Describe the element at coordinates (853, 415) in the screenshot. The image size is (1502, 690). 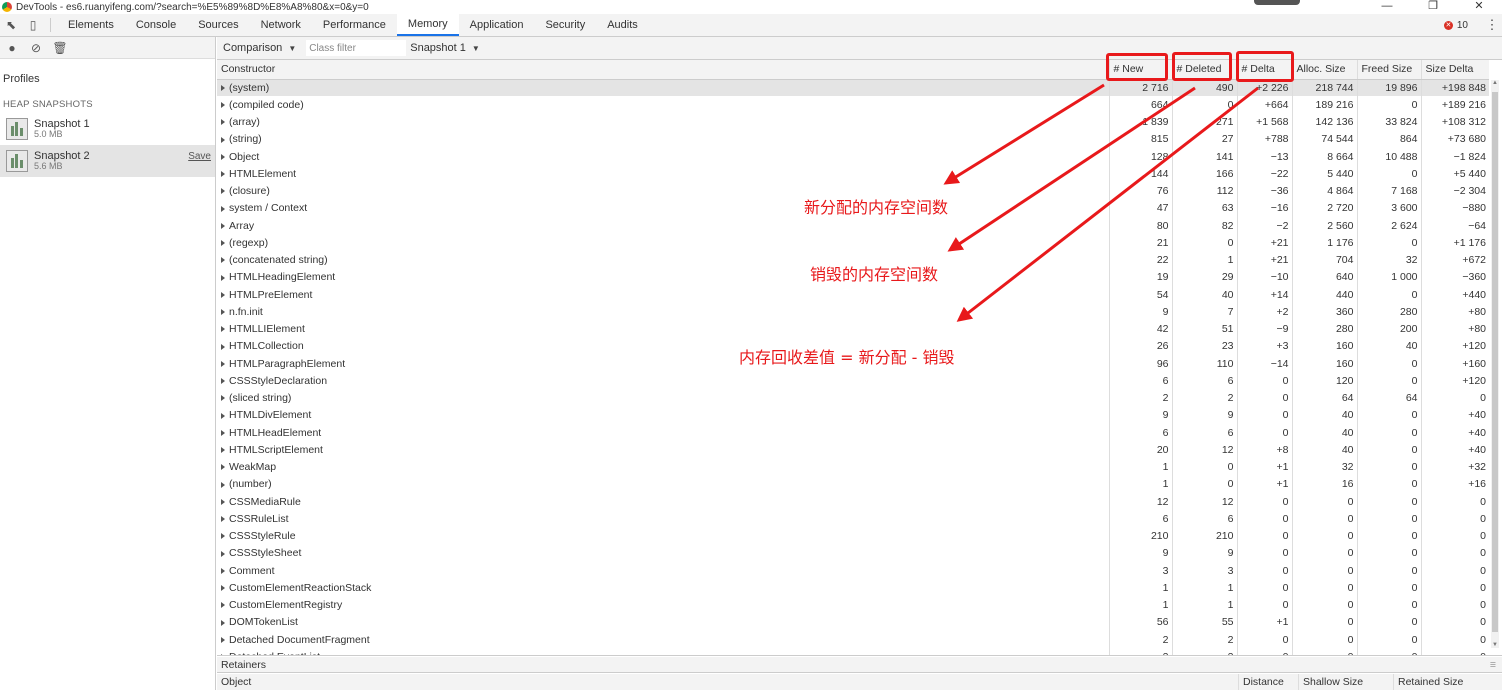
I see `table-row: HTMLDivElement 9 9 0 40 0 +40` at that location.